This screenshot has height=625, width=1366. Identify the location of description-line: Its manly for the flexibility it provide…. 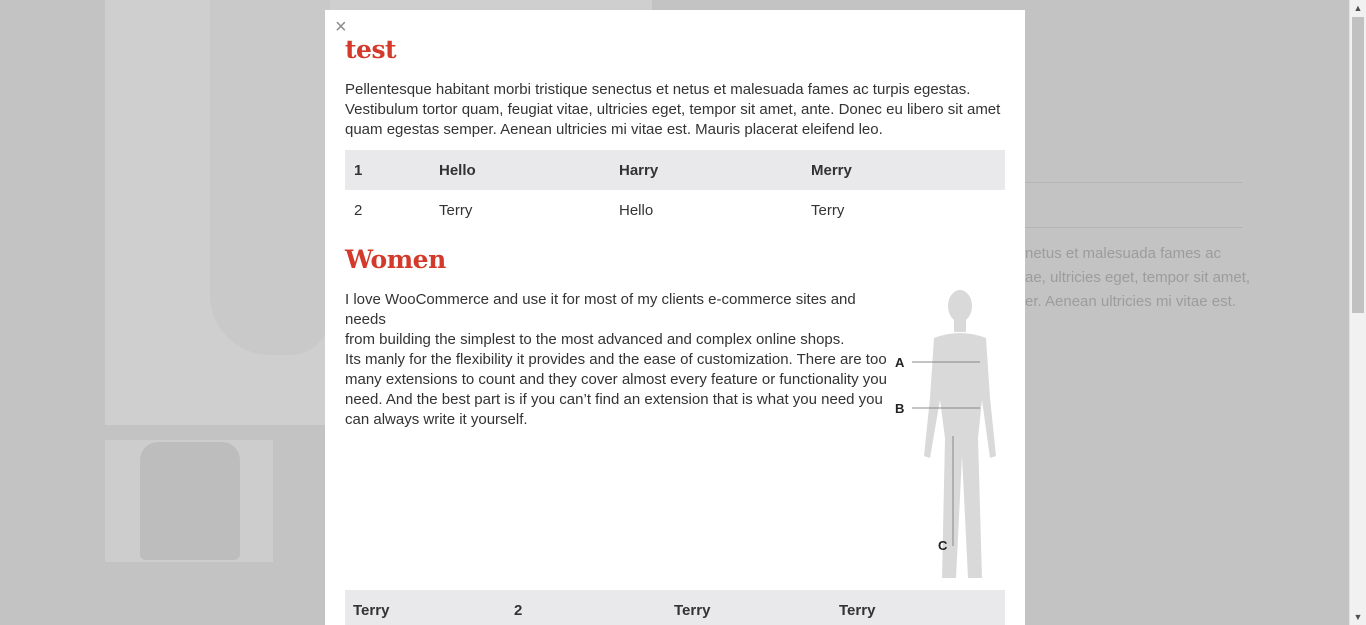
(616, 359).